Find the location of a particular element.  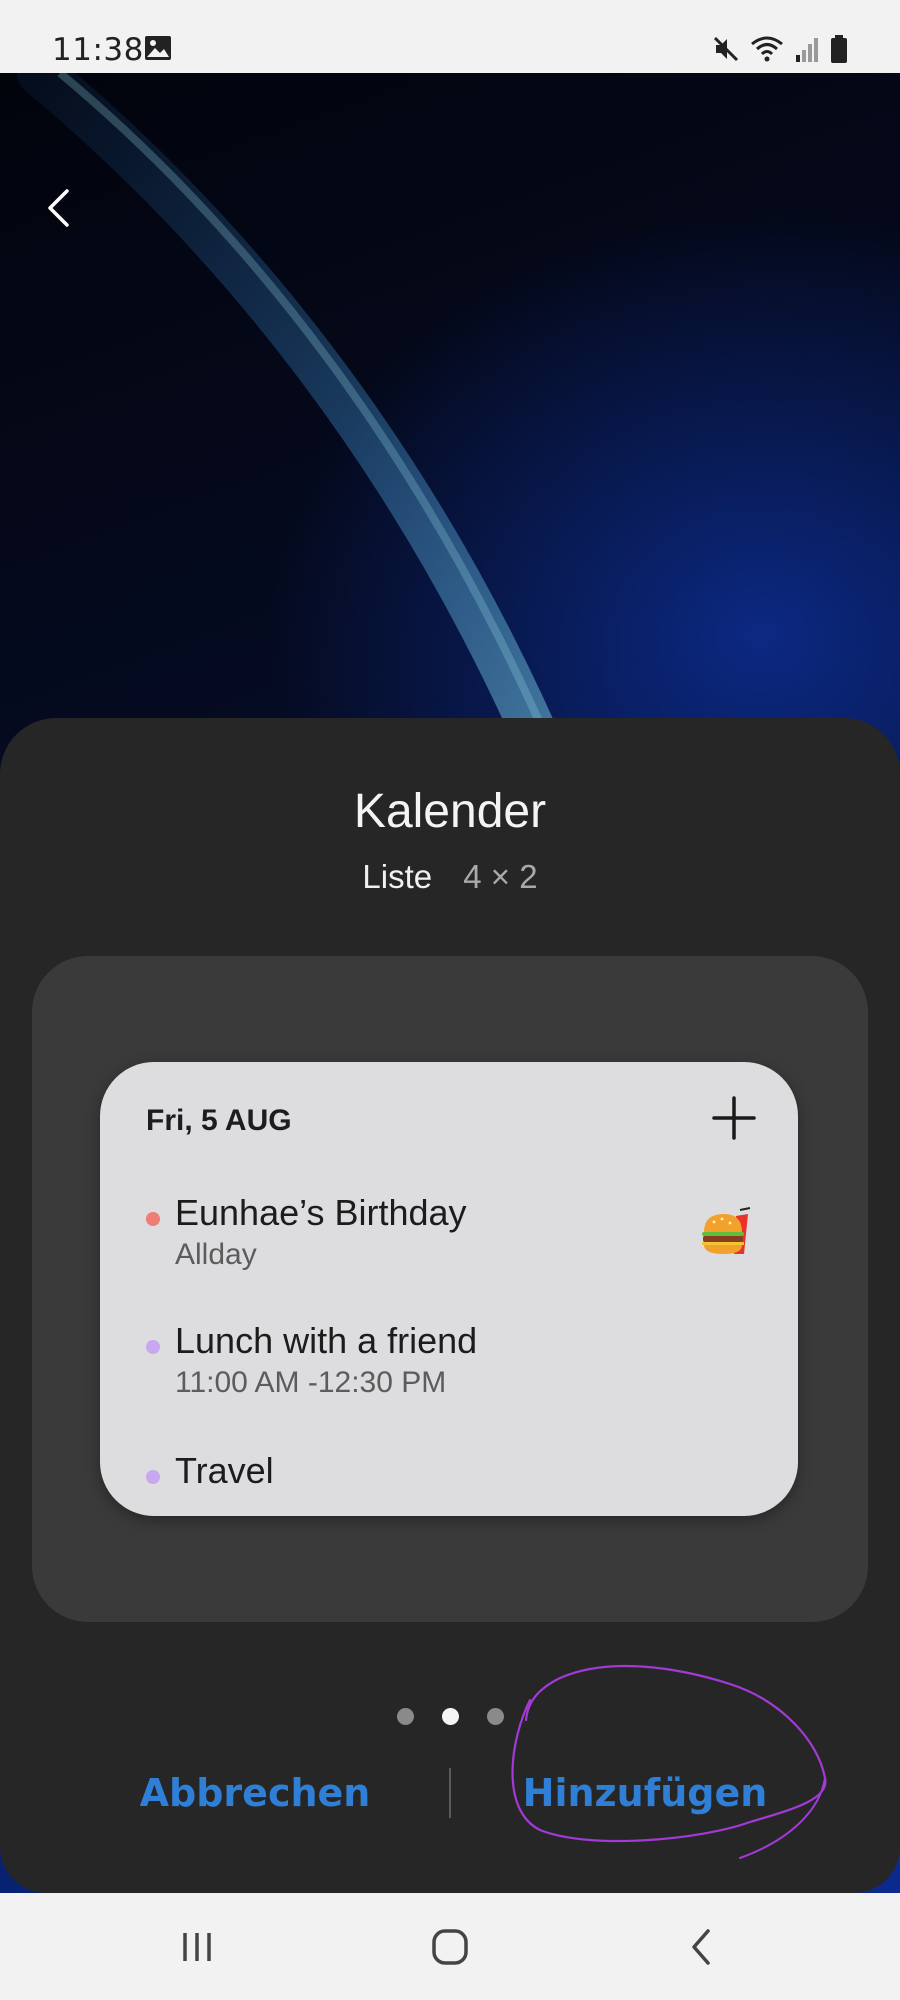

plus-icon is located at coordinates (734, 1118).